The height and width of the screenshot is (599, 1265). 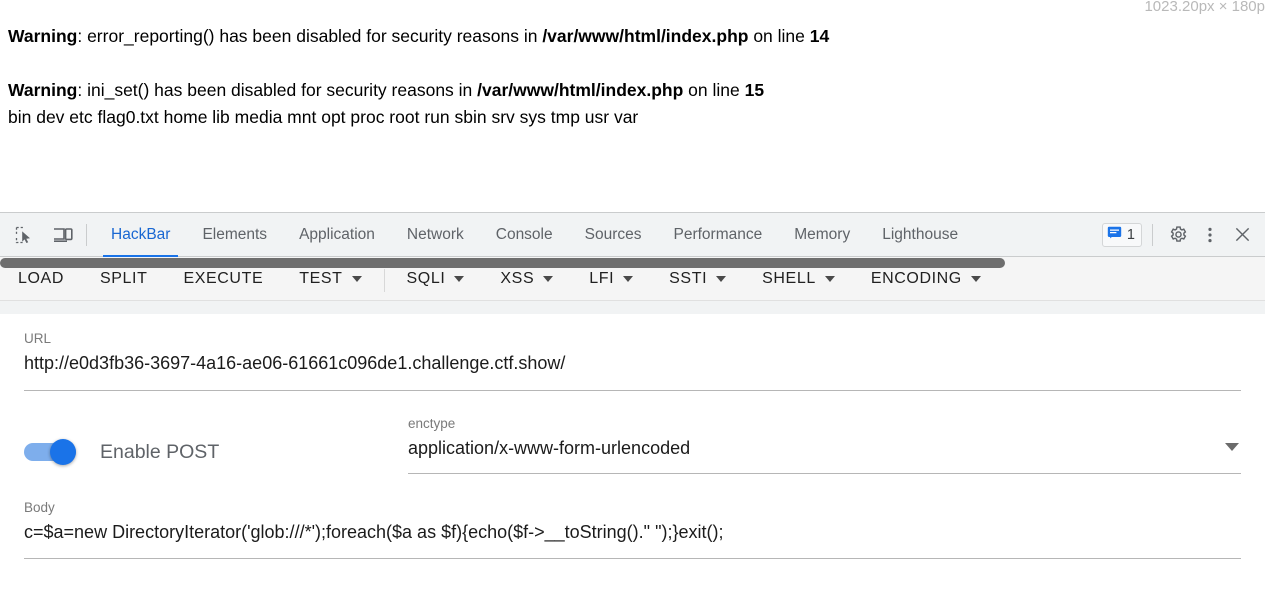 What do you see at coordinates (517, 278) in the screenshot?
I see `hackbar-xss-label: XSS` at bounding box center [517, 278].